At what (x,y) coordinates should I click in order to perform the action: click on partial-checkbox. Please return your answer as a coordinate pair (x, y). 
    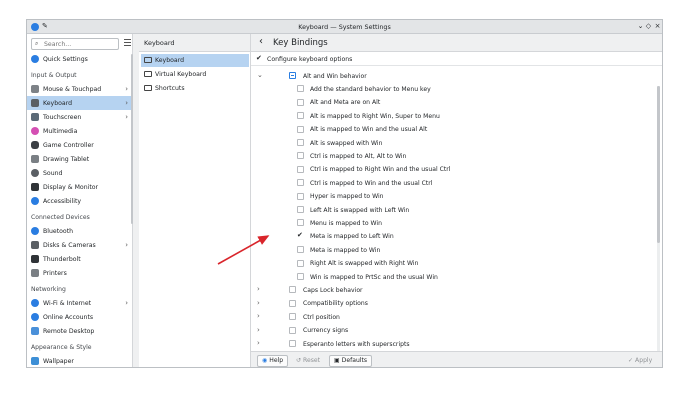
    Looking at the image, I should click on (292, 75).